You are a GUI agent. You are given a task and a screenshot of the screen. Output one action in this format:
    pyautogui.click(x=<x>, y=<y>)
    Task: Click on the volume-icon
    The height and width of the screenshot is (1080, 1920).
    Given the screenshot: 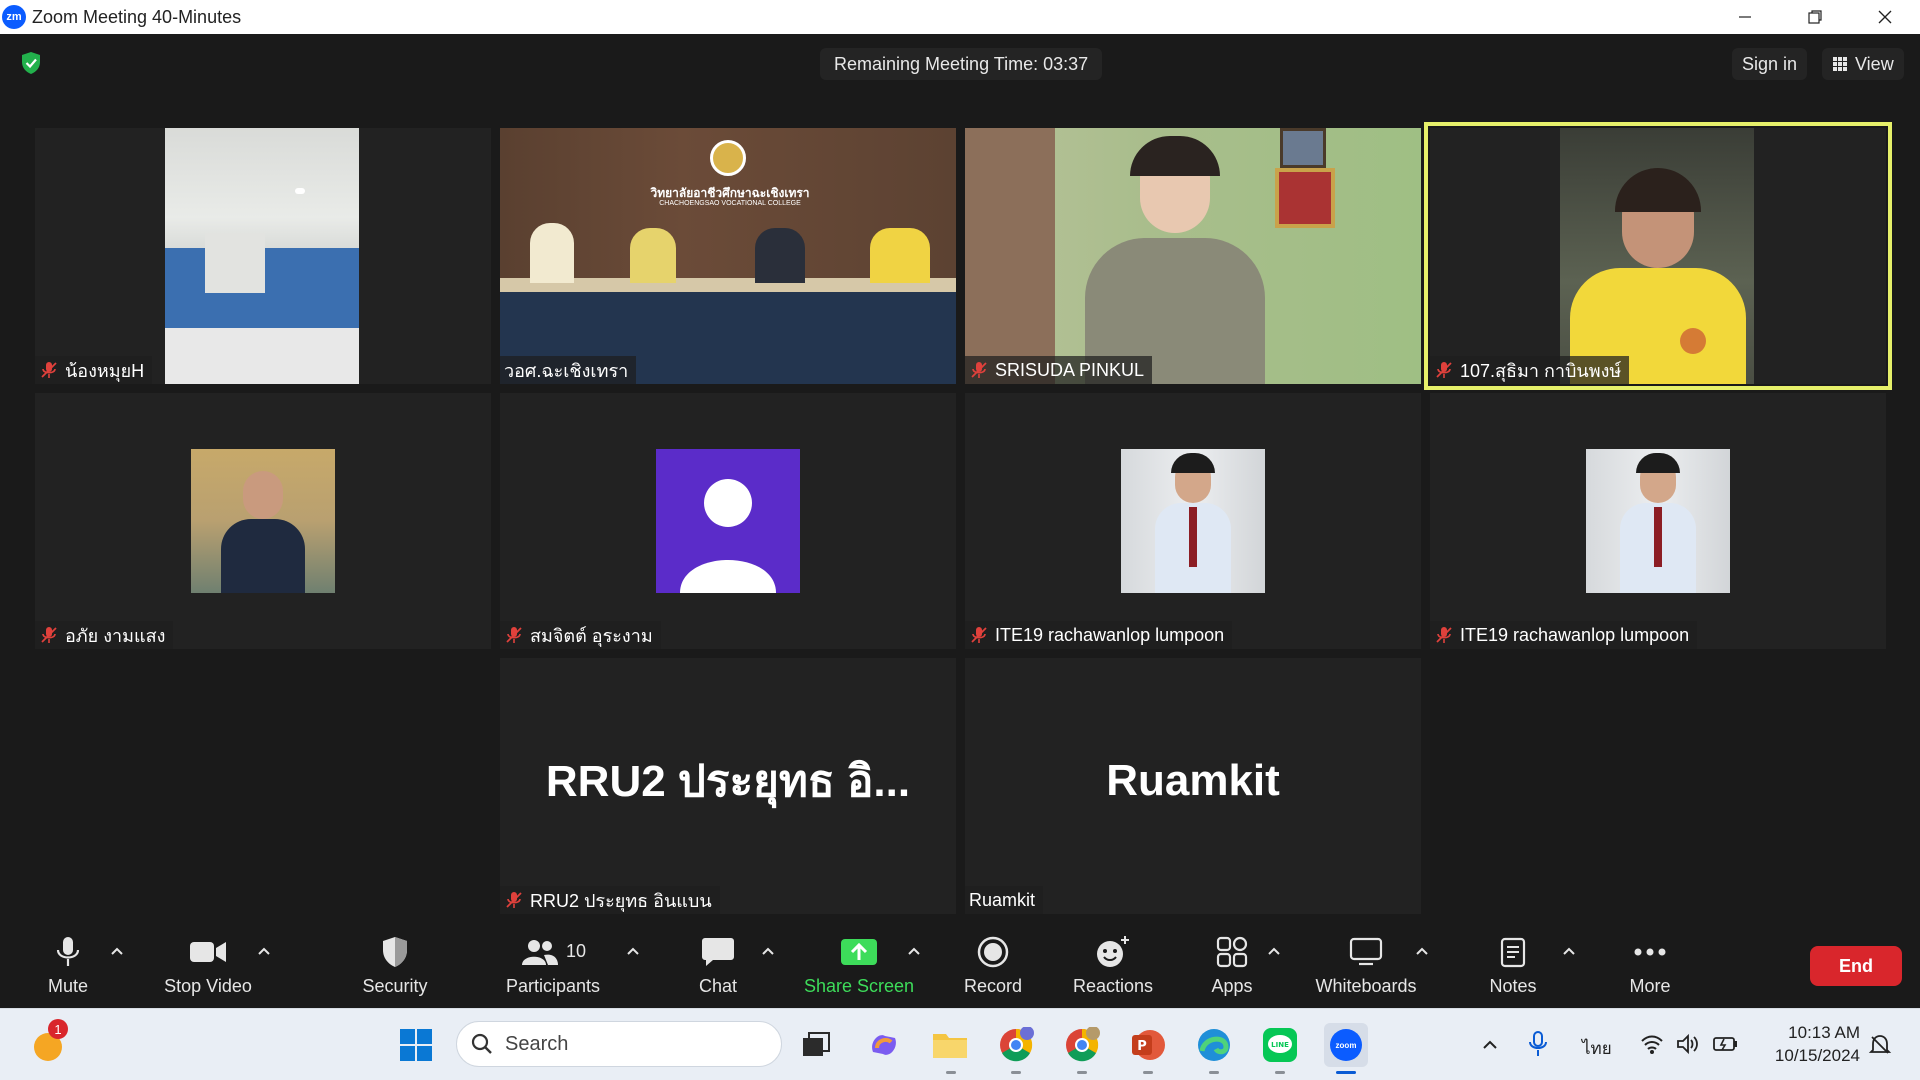 What is the action you would take?
    pyautogui.click(x=1688, y=1044)
    